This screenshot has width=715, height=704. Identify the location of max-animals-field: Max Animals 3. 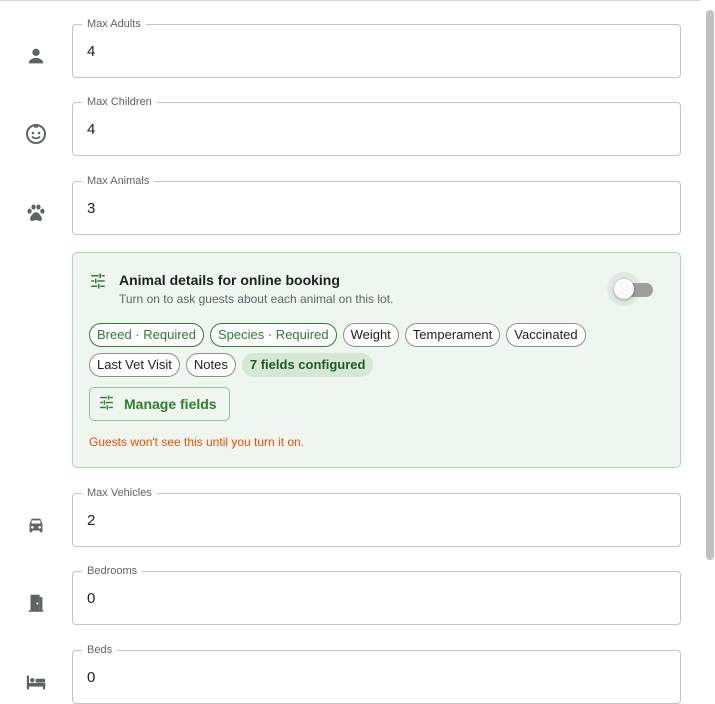
(376, 204).